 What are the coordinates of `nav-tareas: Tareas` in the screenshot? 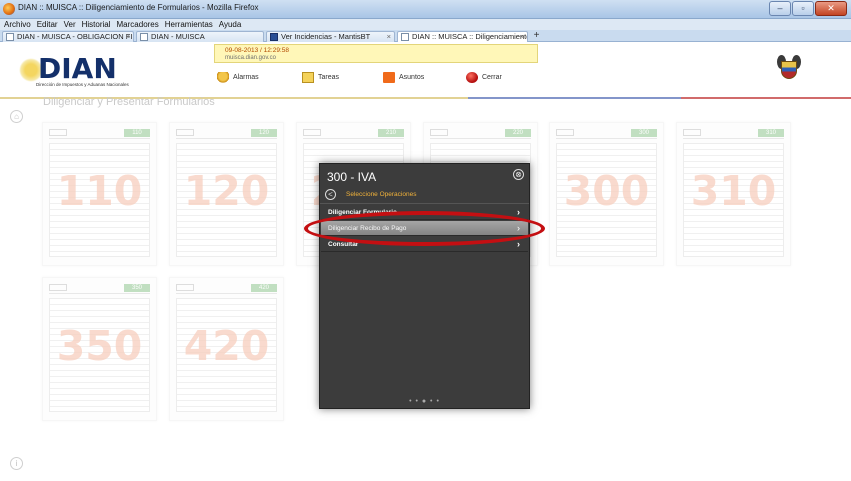 It's located at (320, 77).